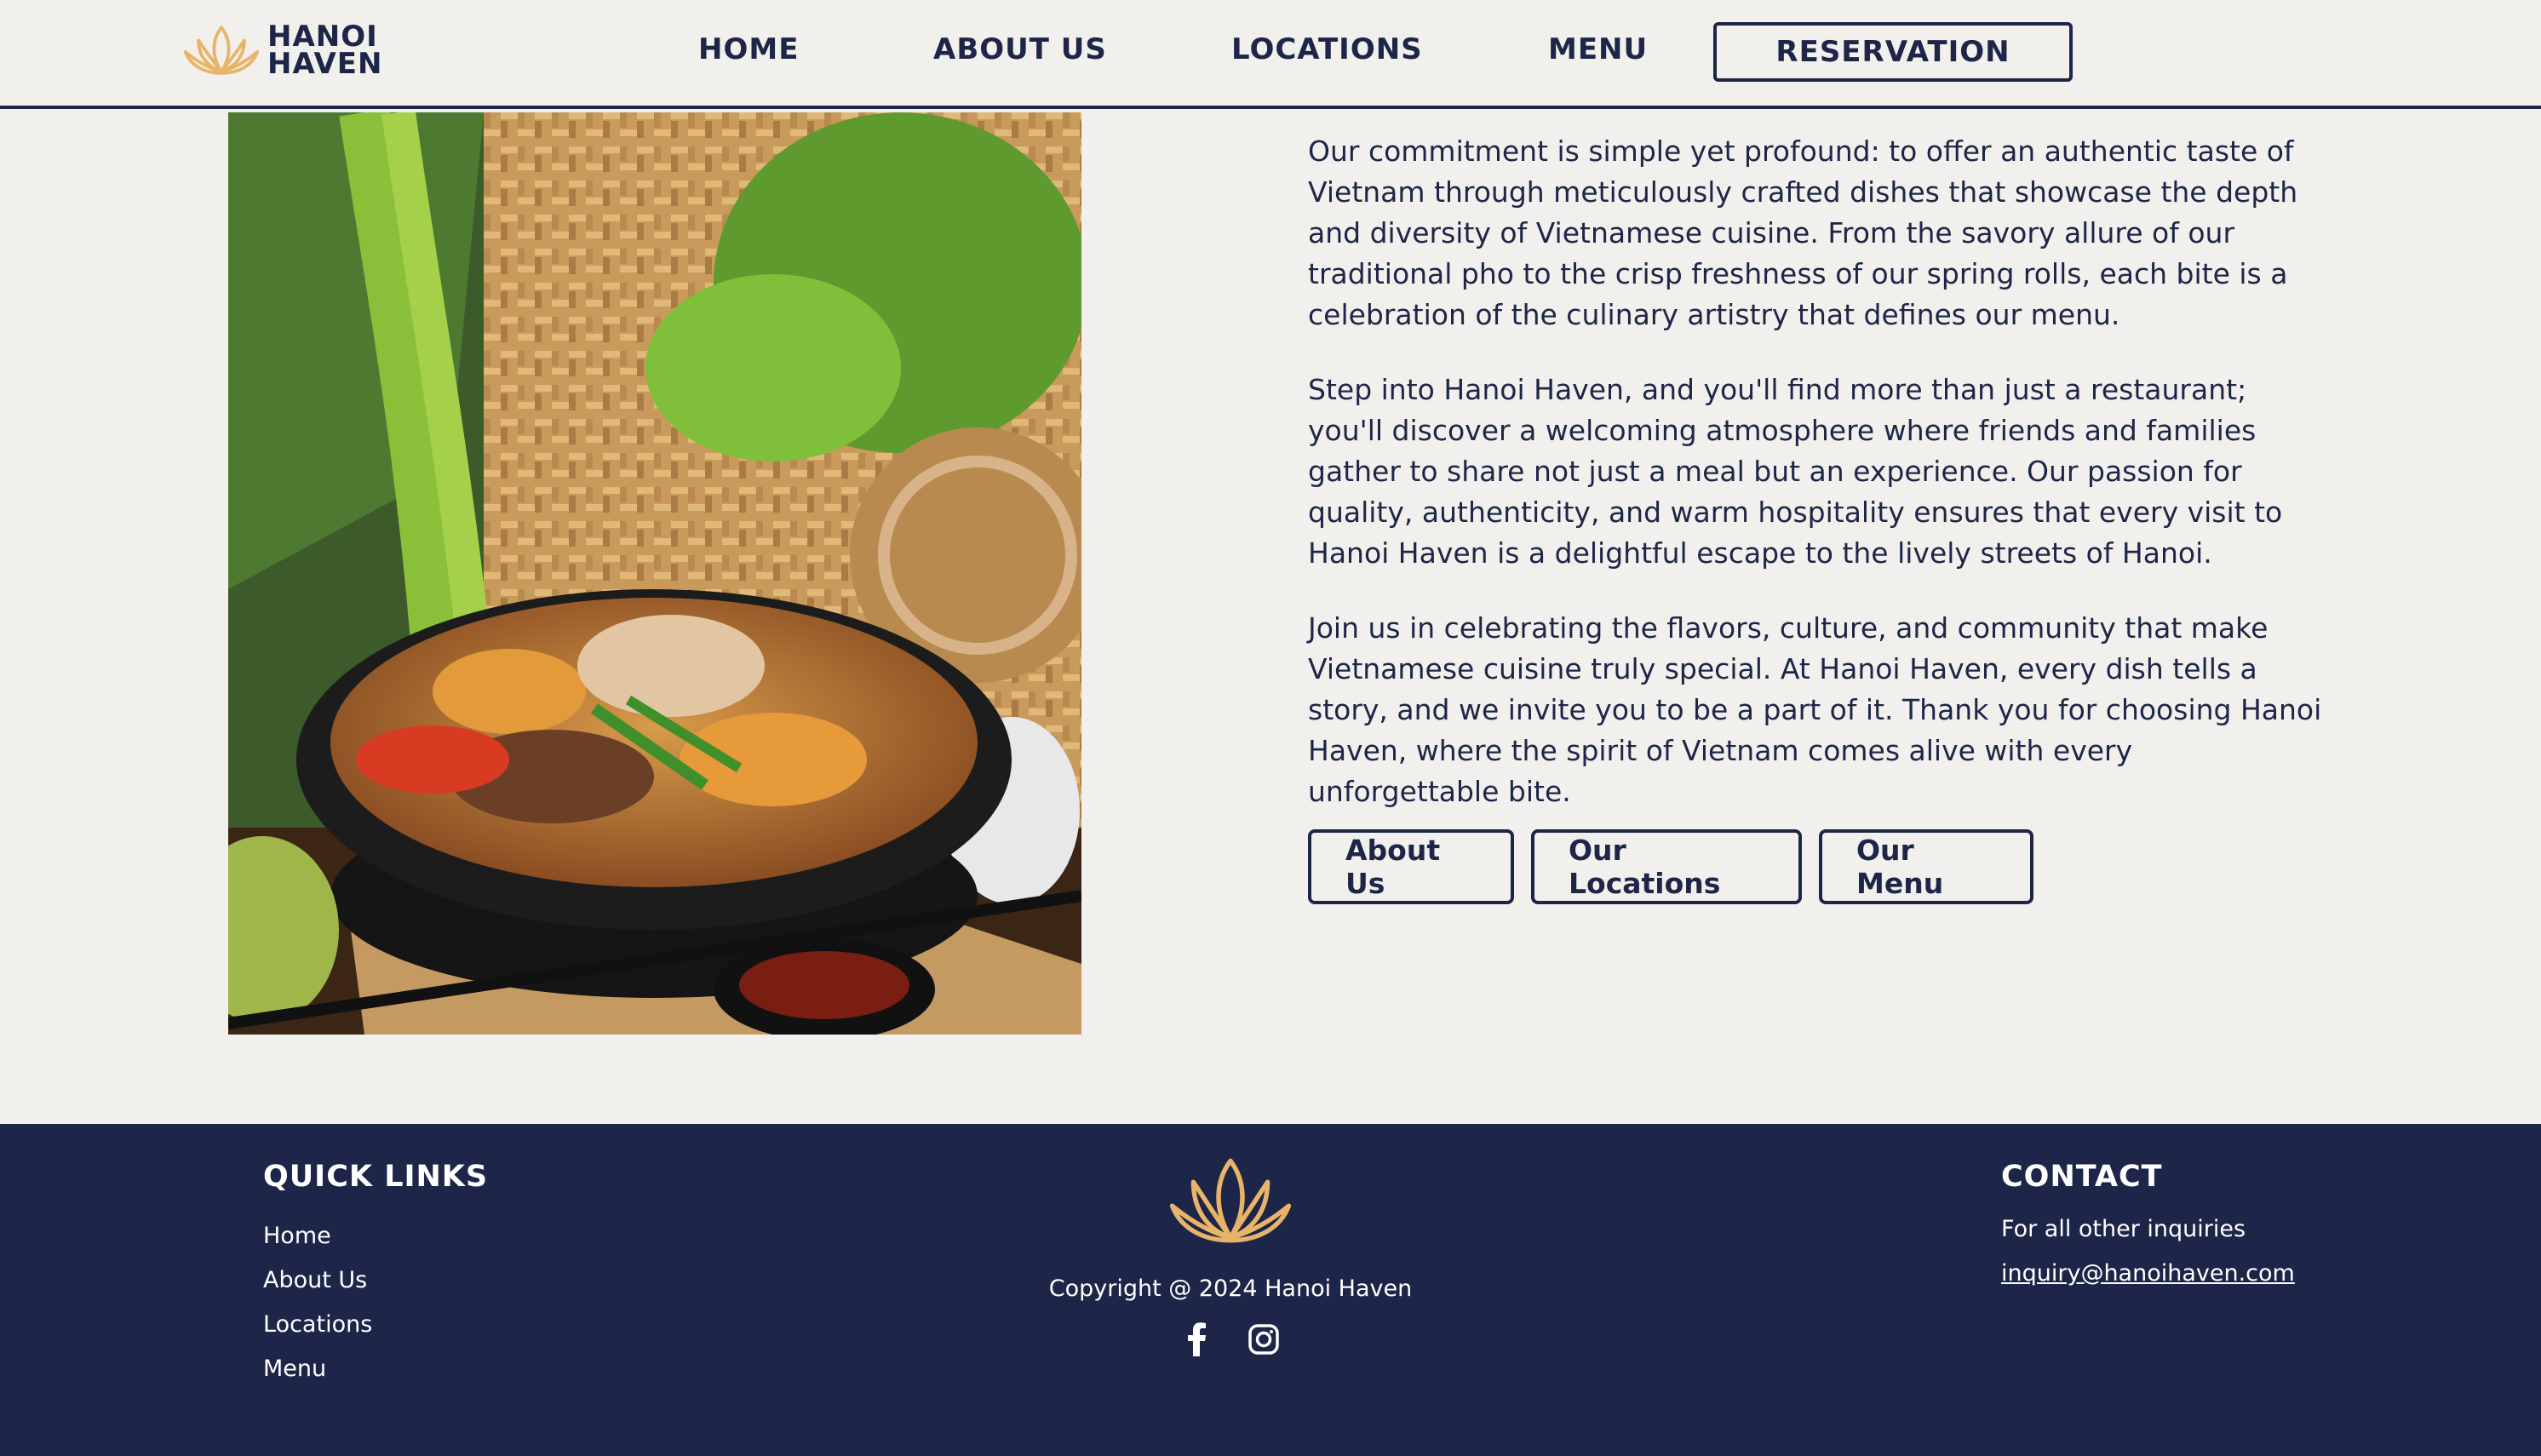 The width and height of the screenshot is (2541, 1456). I want to click on facebook-icon, so click(1197, 1339).